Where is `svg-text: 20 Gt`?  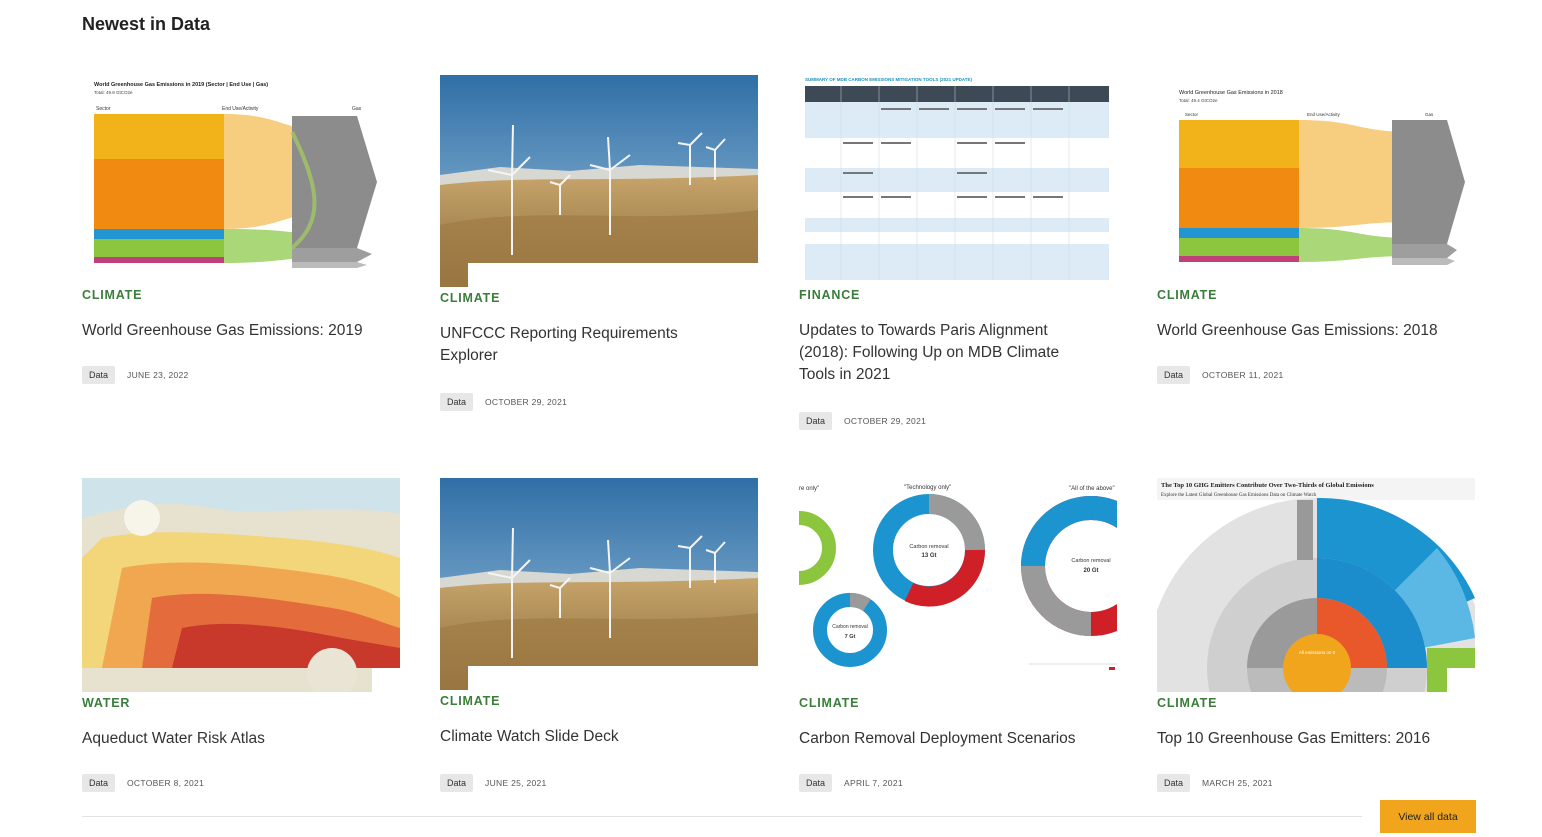
svg-text: 20 Gt is located at coordinates (1090, 571).